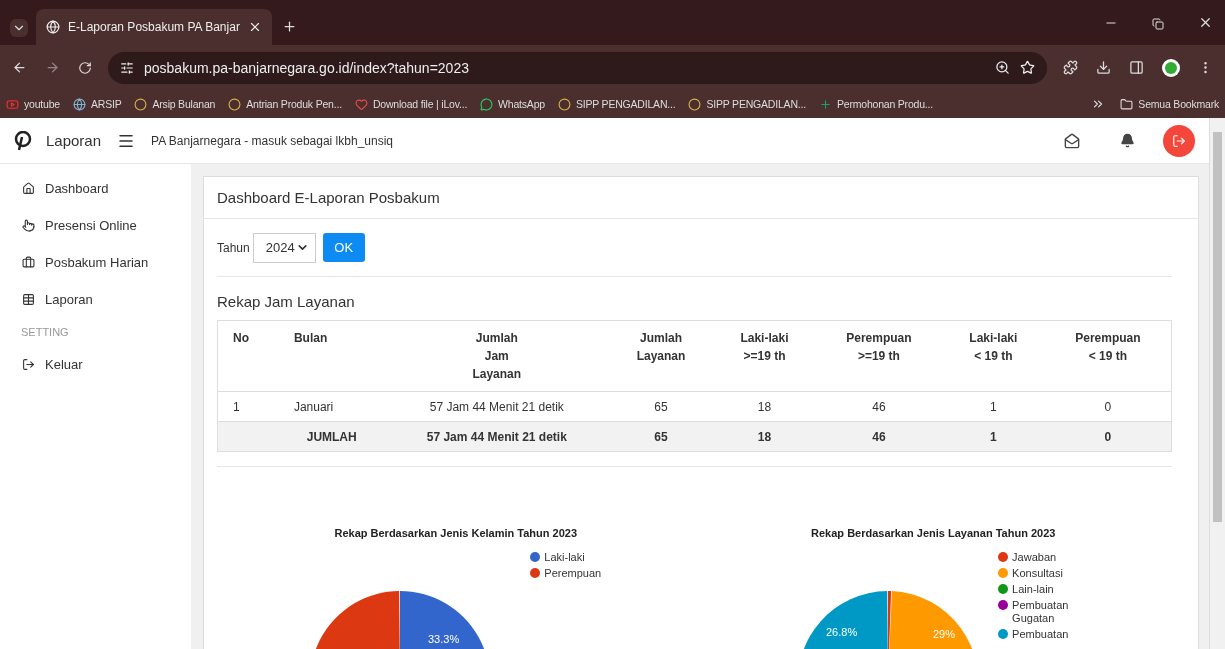 This screenshot has width=1225, height=649. What do you see at coordinates (1034, 557) in the screenshot?
I see `legend-label: Jawaban` at bounding box center [1034, 557].